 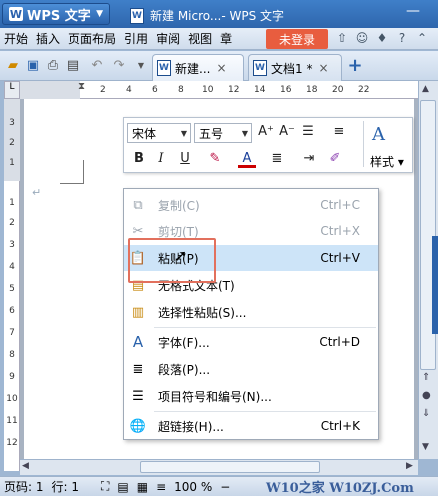 What do you see at coordinates (342, 39) in the screenshot?
I see `share-icon: ⇧` at bounding box center [342, 39].